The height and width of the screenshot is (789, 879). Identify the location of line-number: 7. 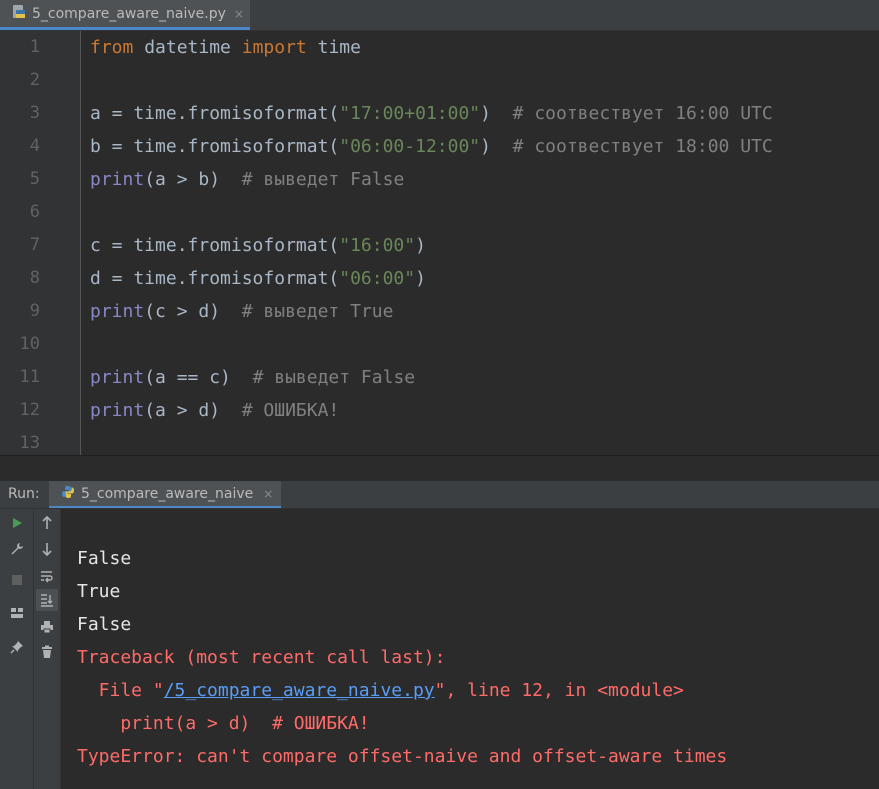
(34, 245).